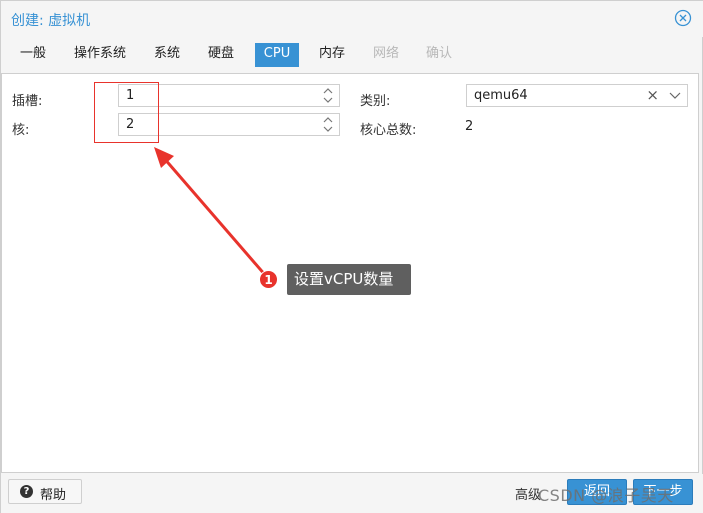 Image resolution: width=703 pixels, height=513 pixels. What do you see at coordinates (332, 55) in the screenshot?
I see `tab-memory: 内存` at bounding box center [332, 55].